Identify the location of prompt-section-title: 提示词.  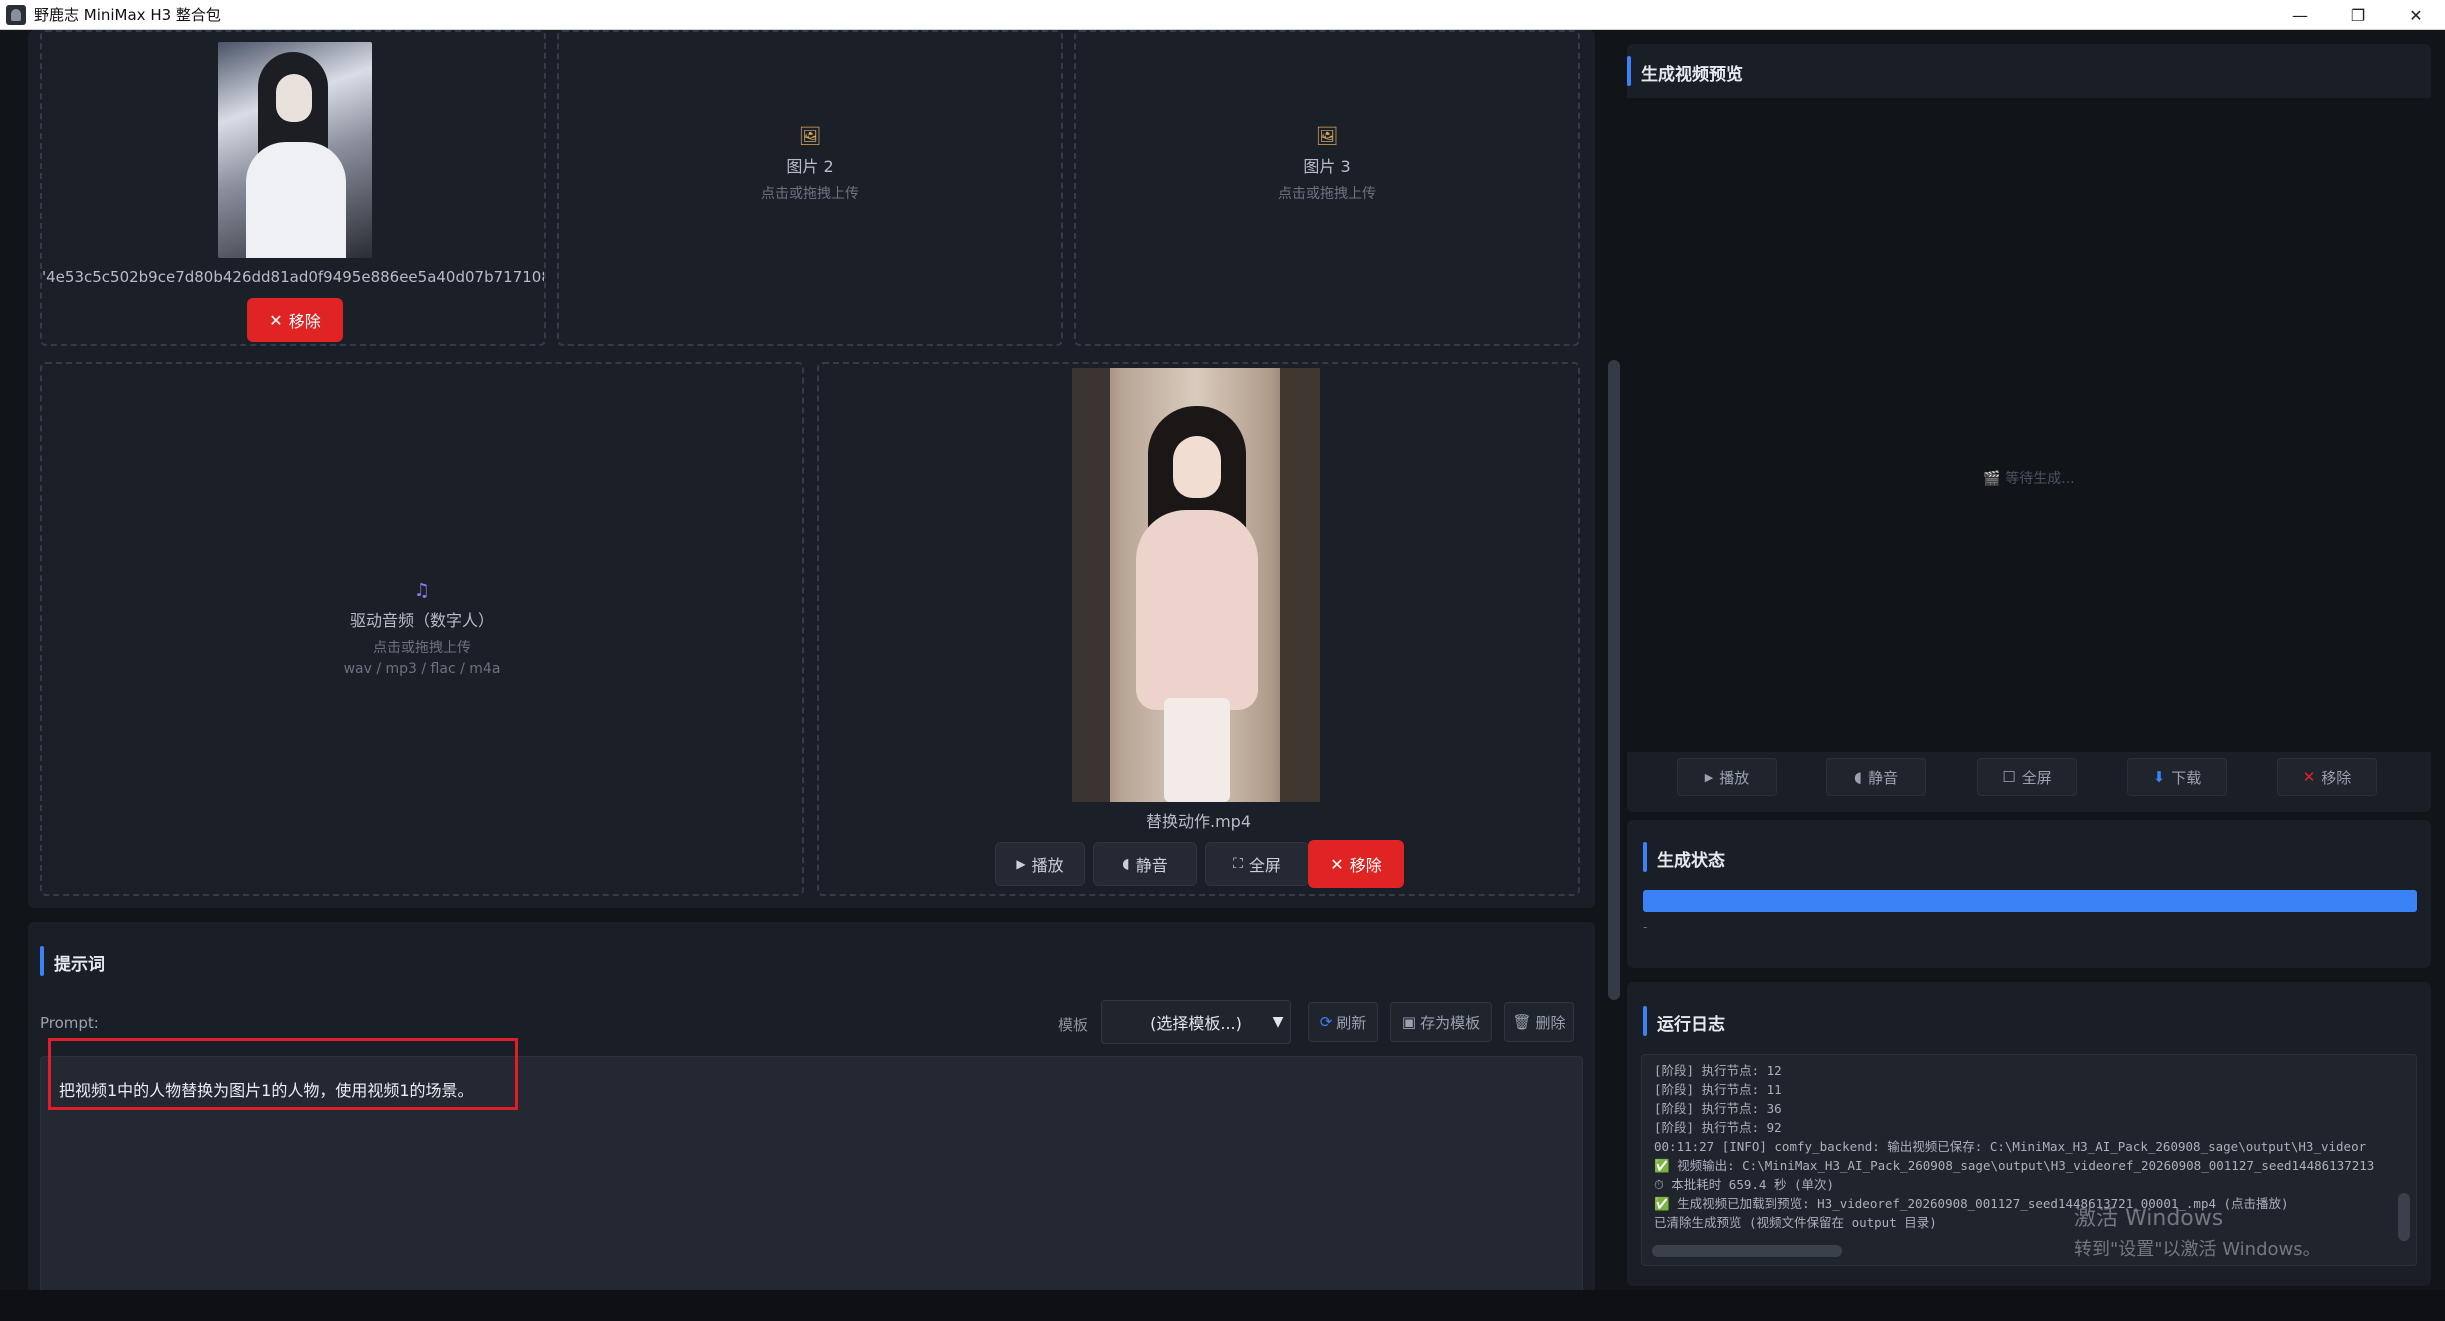
(72, 961).